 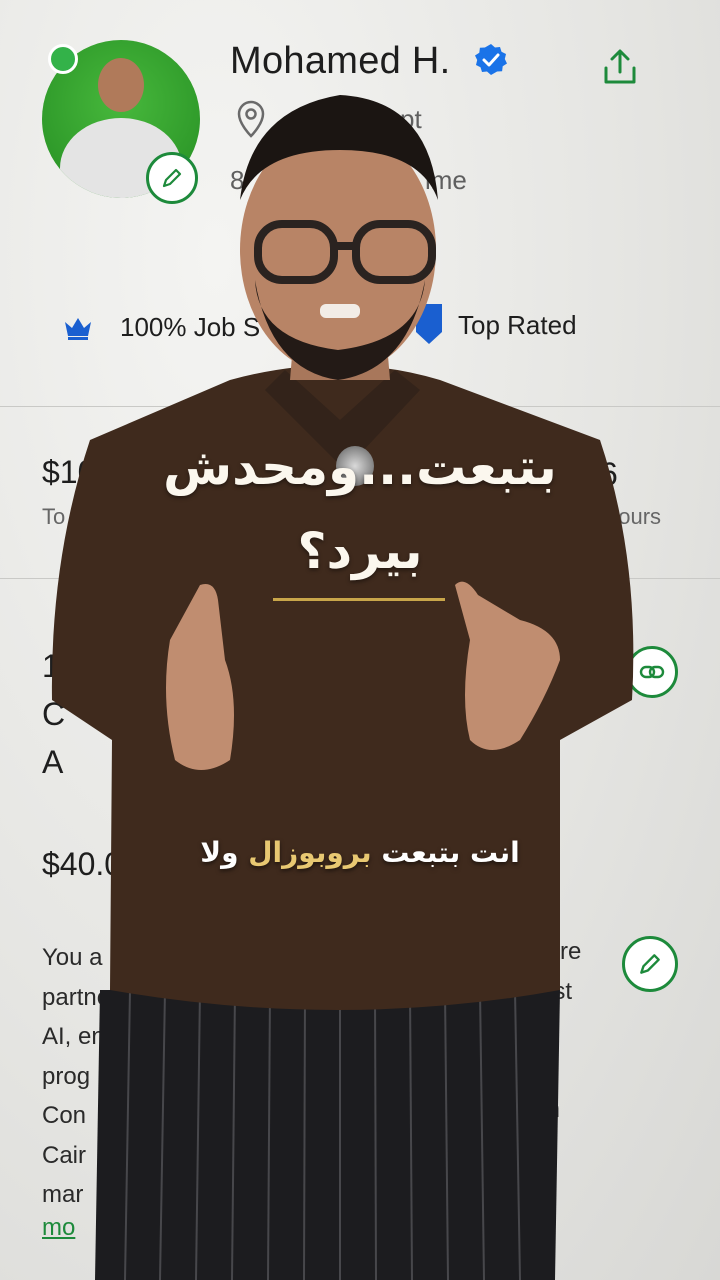 What do you see at coordinates (411, 119) in the screenshot?
I see `location-text: pt` at bounding box center [411, 119].